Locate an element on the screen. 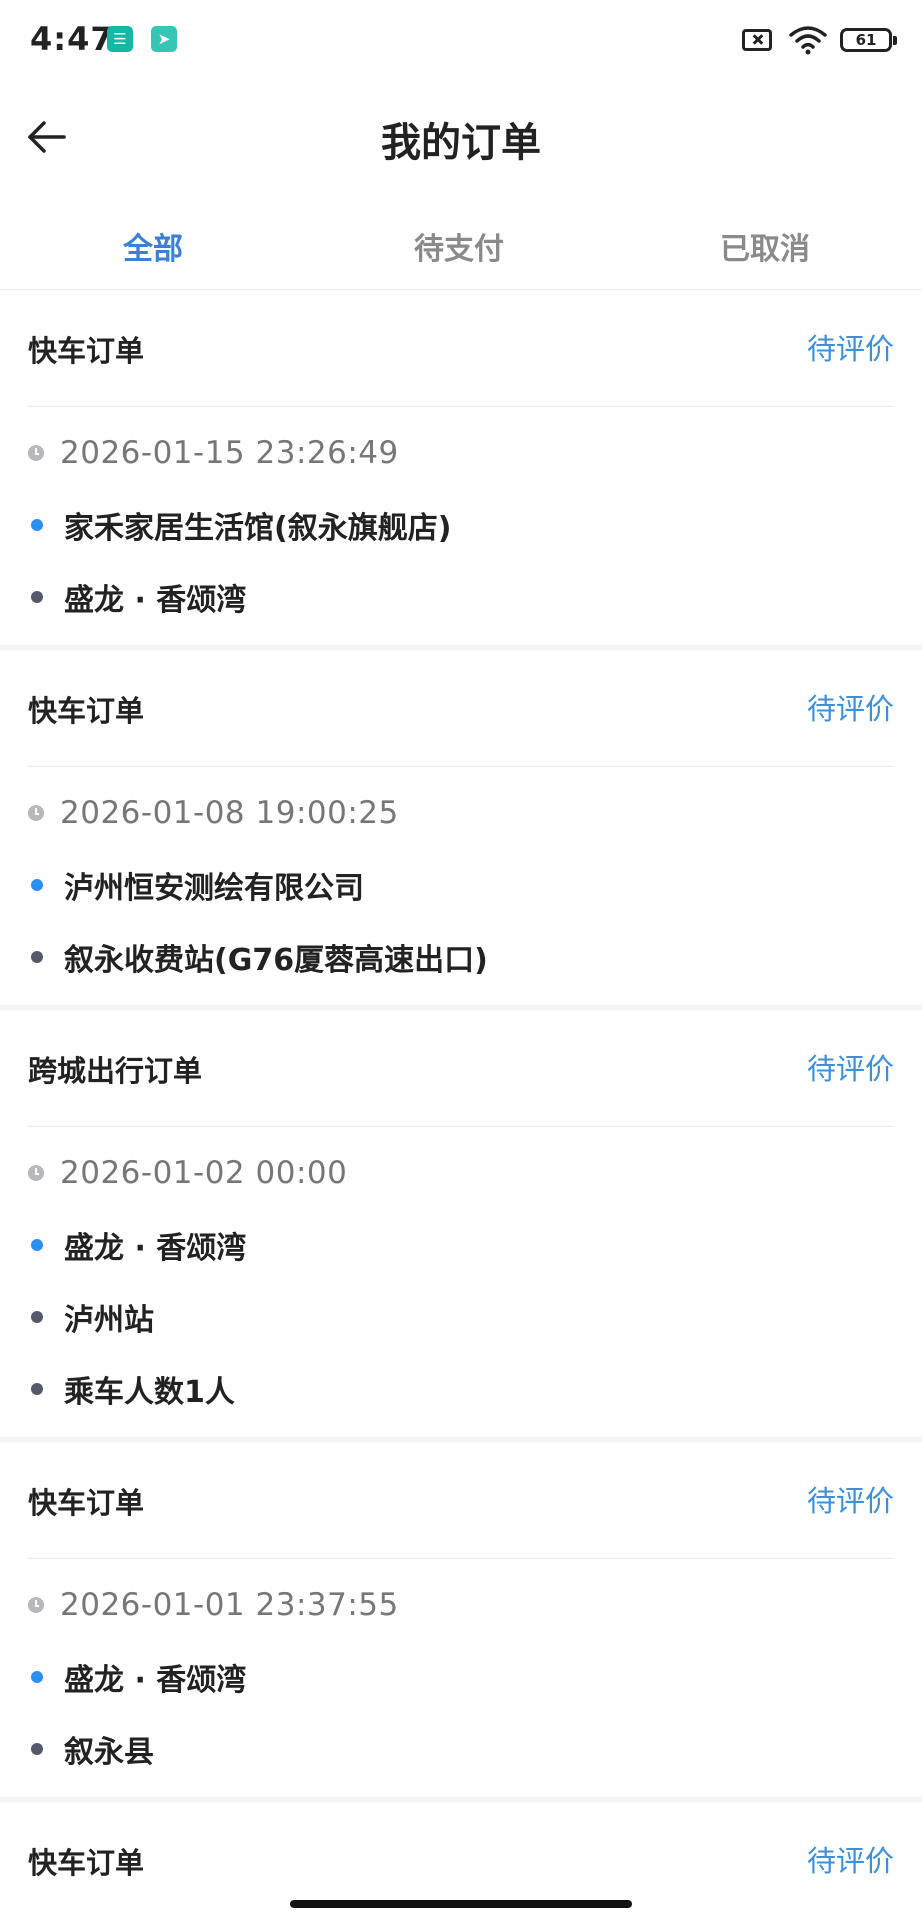 The height and width of the screenshot is (1920, 922). passenger-count: 乘车人数1人 is located at coordinates (149, 1392).